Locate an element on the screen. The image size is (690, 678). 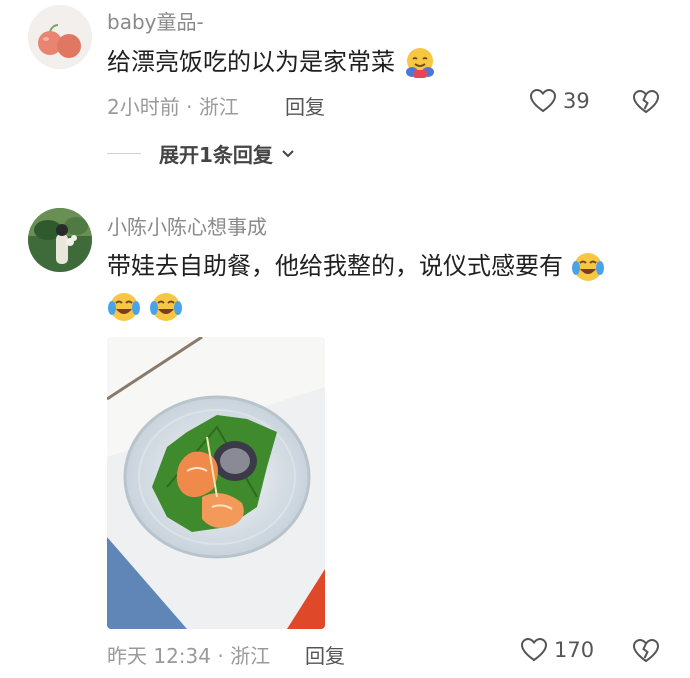
expand-replies-button: 展开1条回复 is located at coordinates (201, 153).